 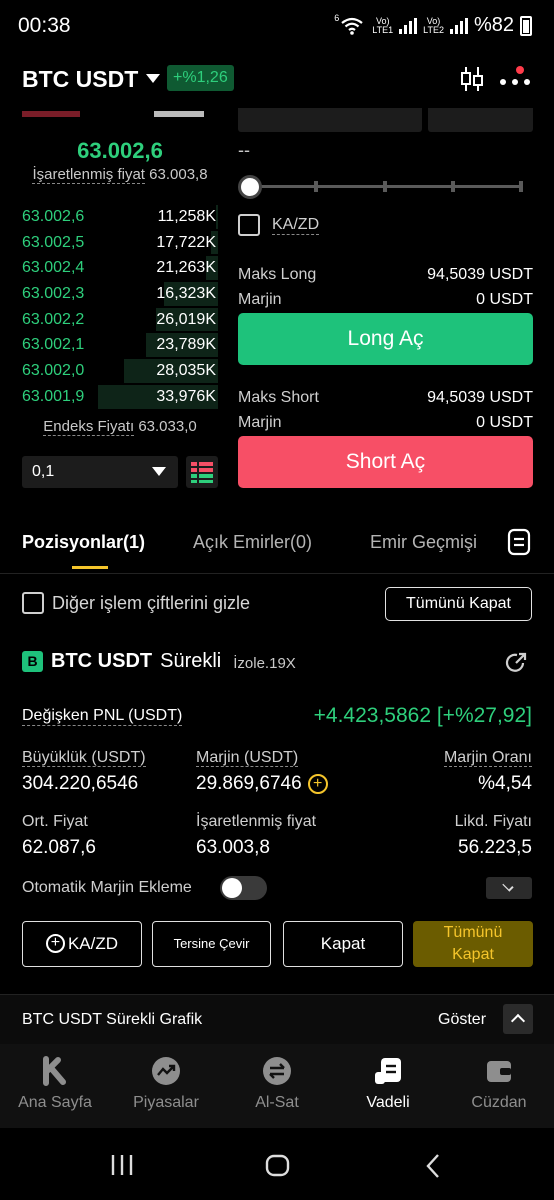 I want to click on orderbook-row: 63.002,6 11,258K, so click(x=120, y=217).